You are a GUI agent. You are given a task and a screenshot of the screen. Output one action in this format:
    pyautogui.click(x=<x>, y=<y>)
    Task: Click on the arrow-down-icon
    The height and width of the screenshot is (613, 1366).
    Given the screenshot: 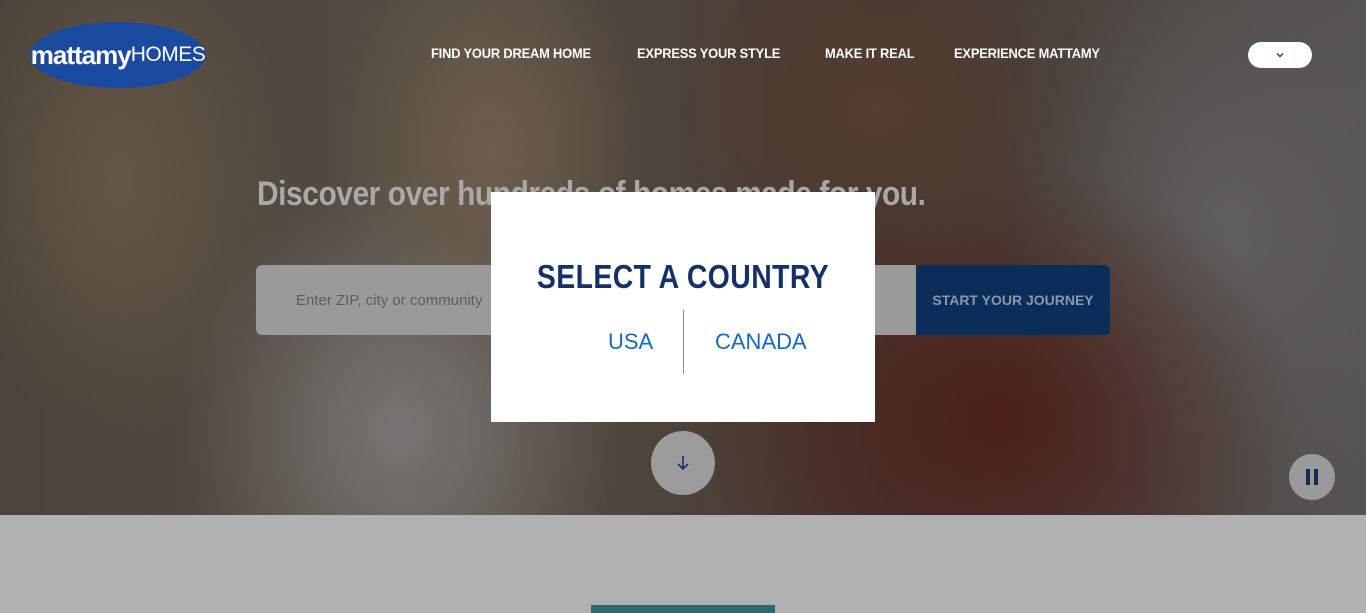 What is the action you would take?
    pyautogui.click(x=683, y=463)
    